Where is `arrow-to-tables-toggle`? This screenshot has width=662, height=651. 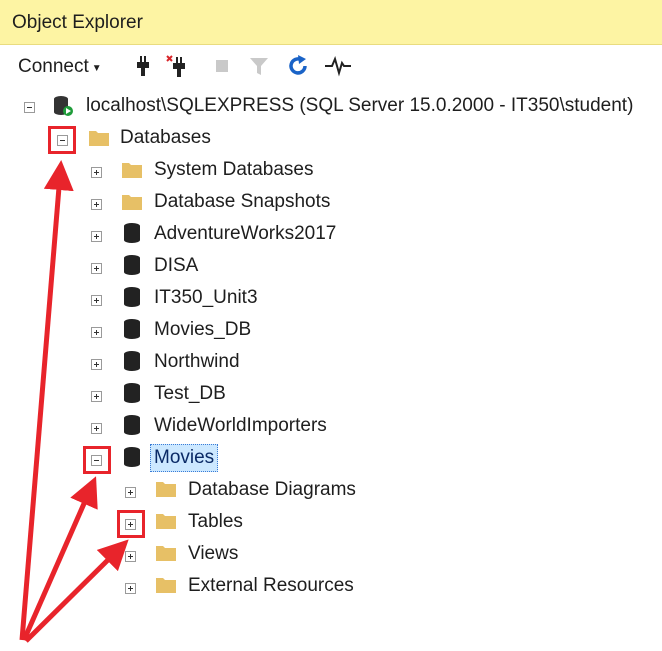 arrow-to-tables-toggle is located at coordinates (76, 591).